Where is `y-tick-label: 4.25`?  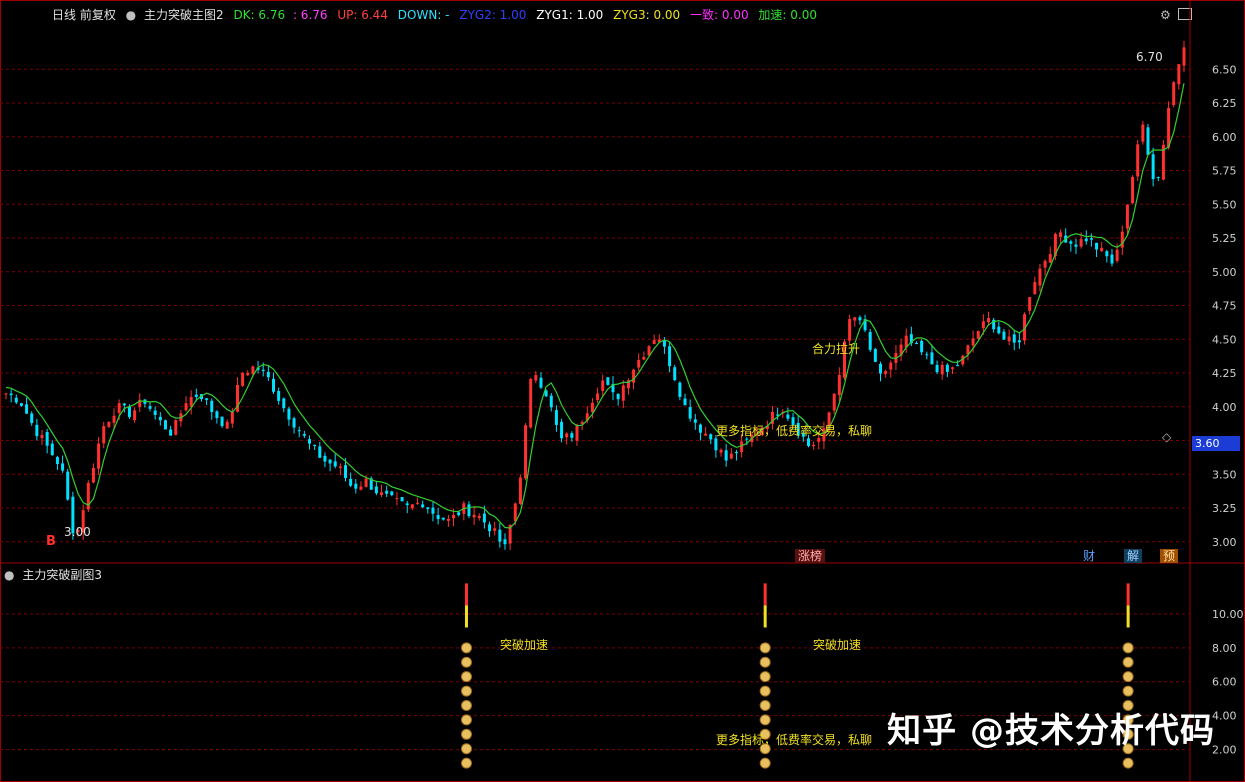 y-tick-label: 4.25 is located at coordinates (1224, 373).